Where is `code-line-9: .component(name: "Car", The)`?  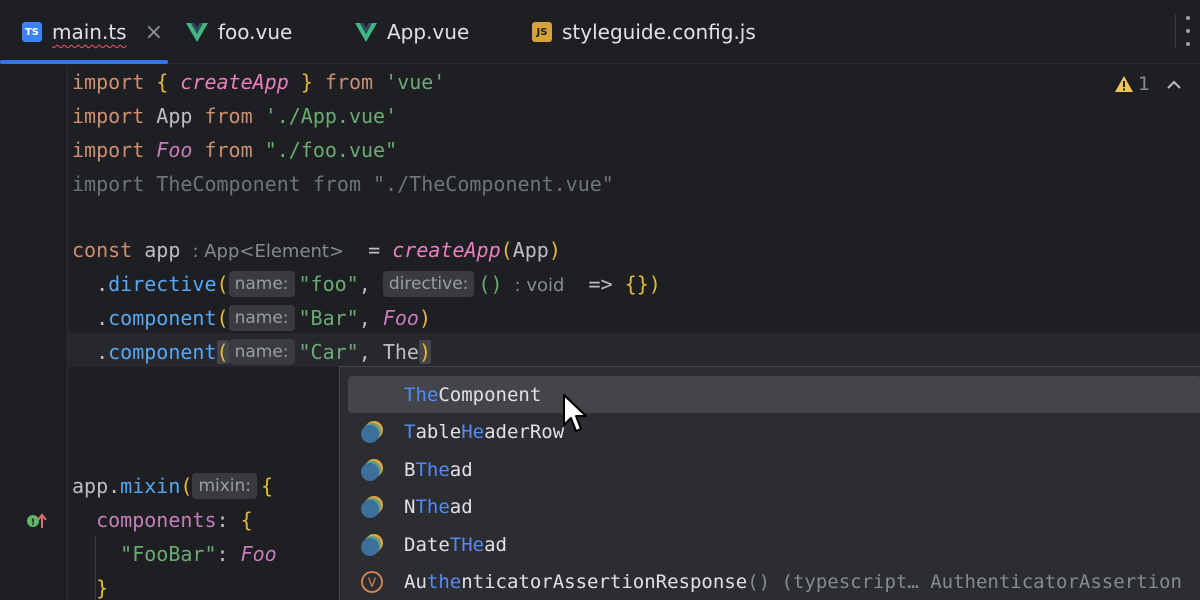 code-line-9: .component(name: "Car", The) is located at coordinates (263, 352).